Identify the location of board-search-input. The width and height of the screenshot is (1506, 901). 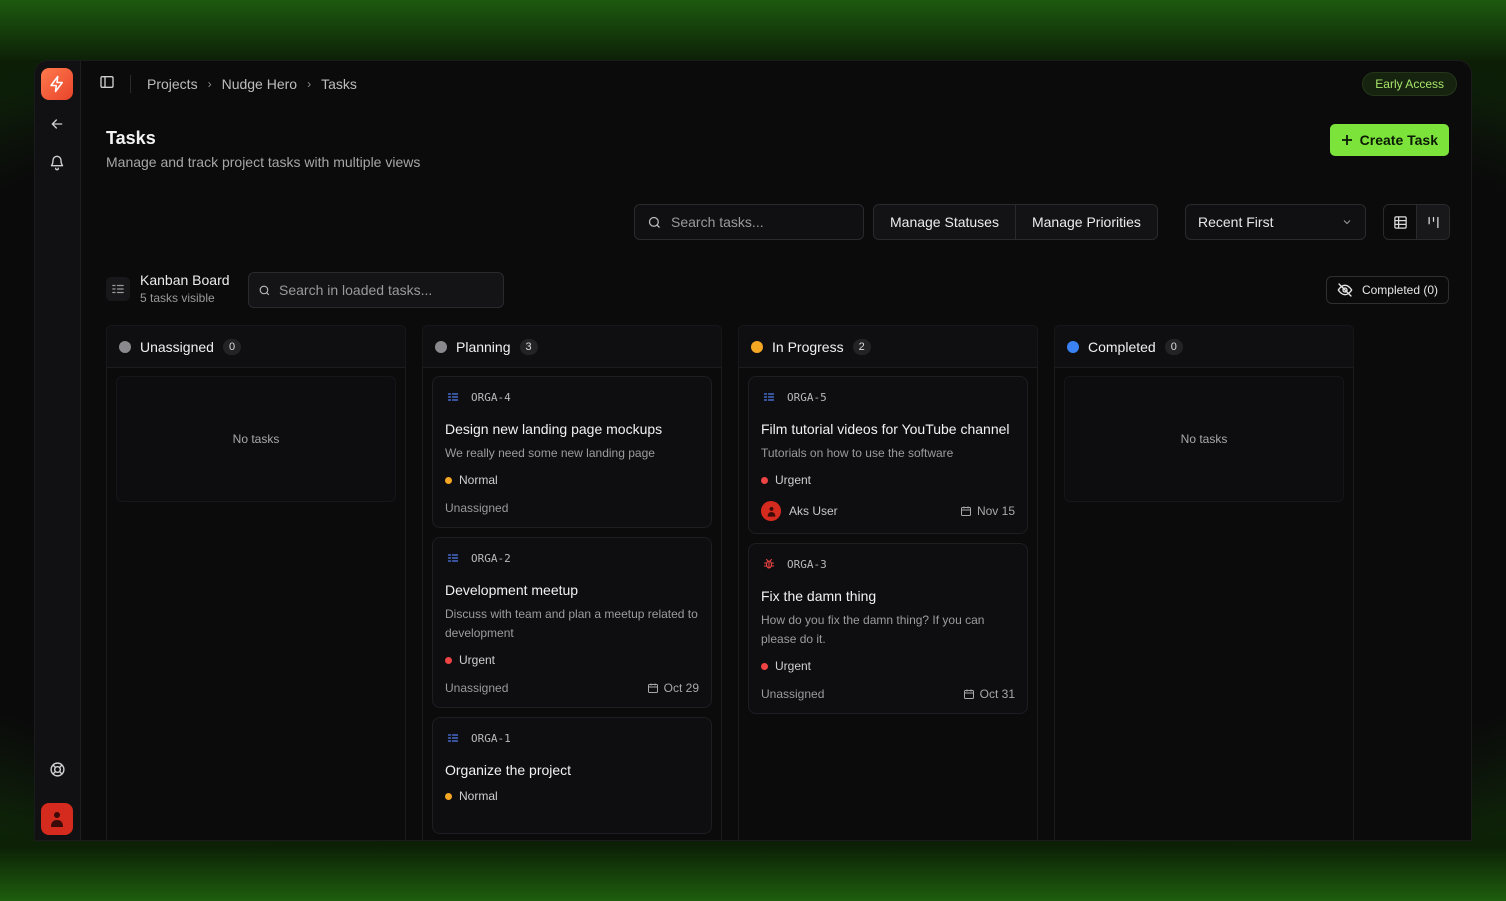
(369, 290).